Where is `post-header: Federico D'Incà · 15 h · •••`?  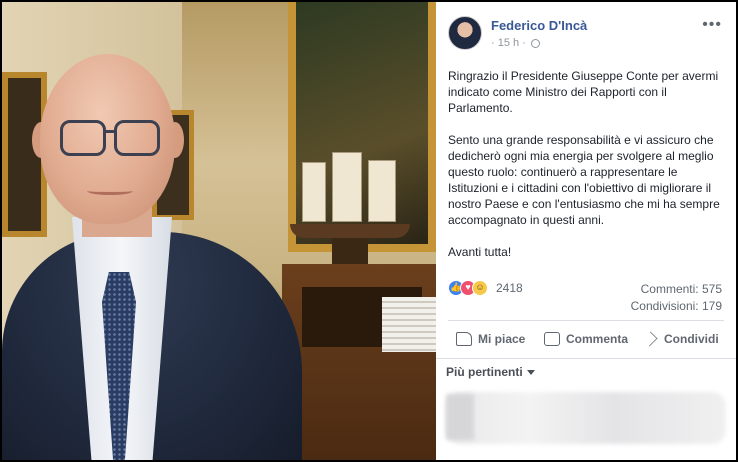
post-header: Federico D'Incà · 15 h · ••• is located at coordinates (588, 36).